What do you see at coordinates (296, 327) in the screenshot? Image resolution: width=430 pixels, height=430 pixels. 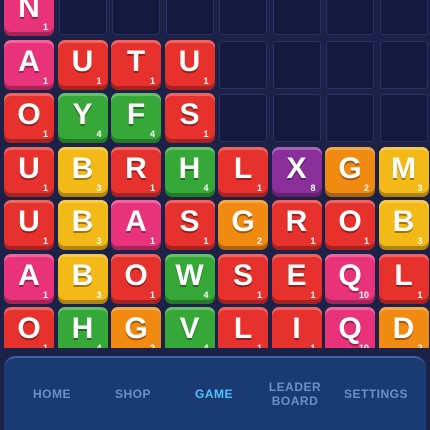 I see `letter-tile: I1` at bounding box center [296, 327].